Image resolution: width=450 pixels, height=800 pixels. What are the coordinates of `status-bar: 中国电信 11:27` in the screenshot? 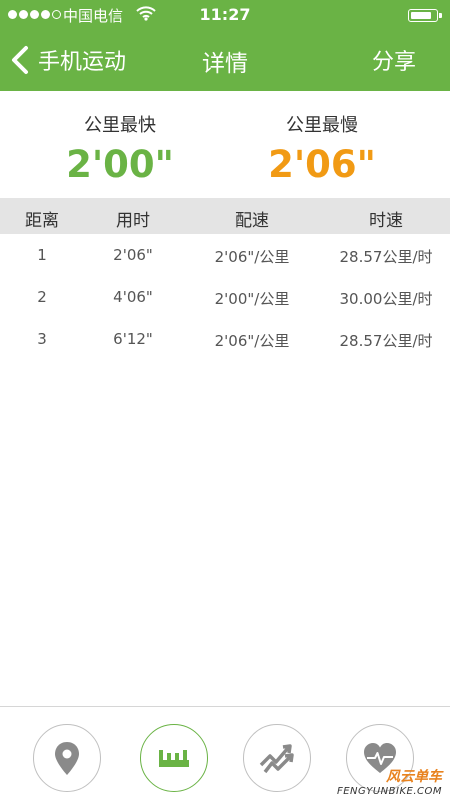 It's located at (225, 15).